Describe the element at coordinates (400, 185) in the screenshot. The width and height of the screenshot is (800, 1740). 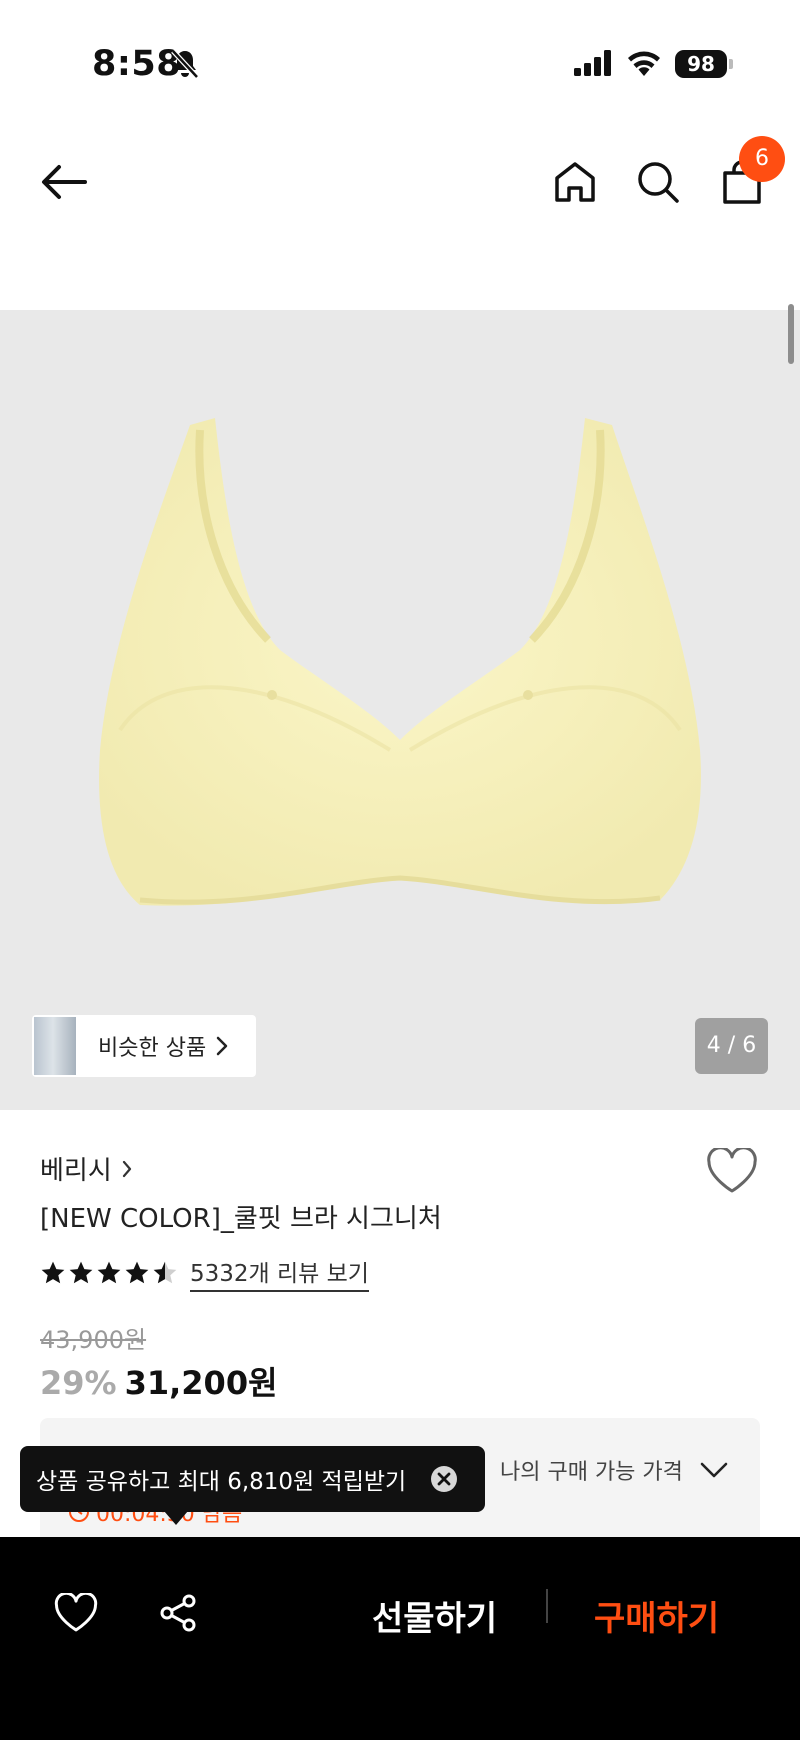
I see `top-navigation` at that location.